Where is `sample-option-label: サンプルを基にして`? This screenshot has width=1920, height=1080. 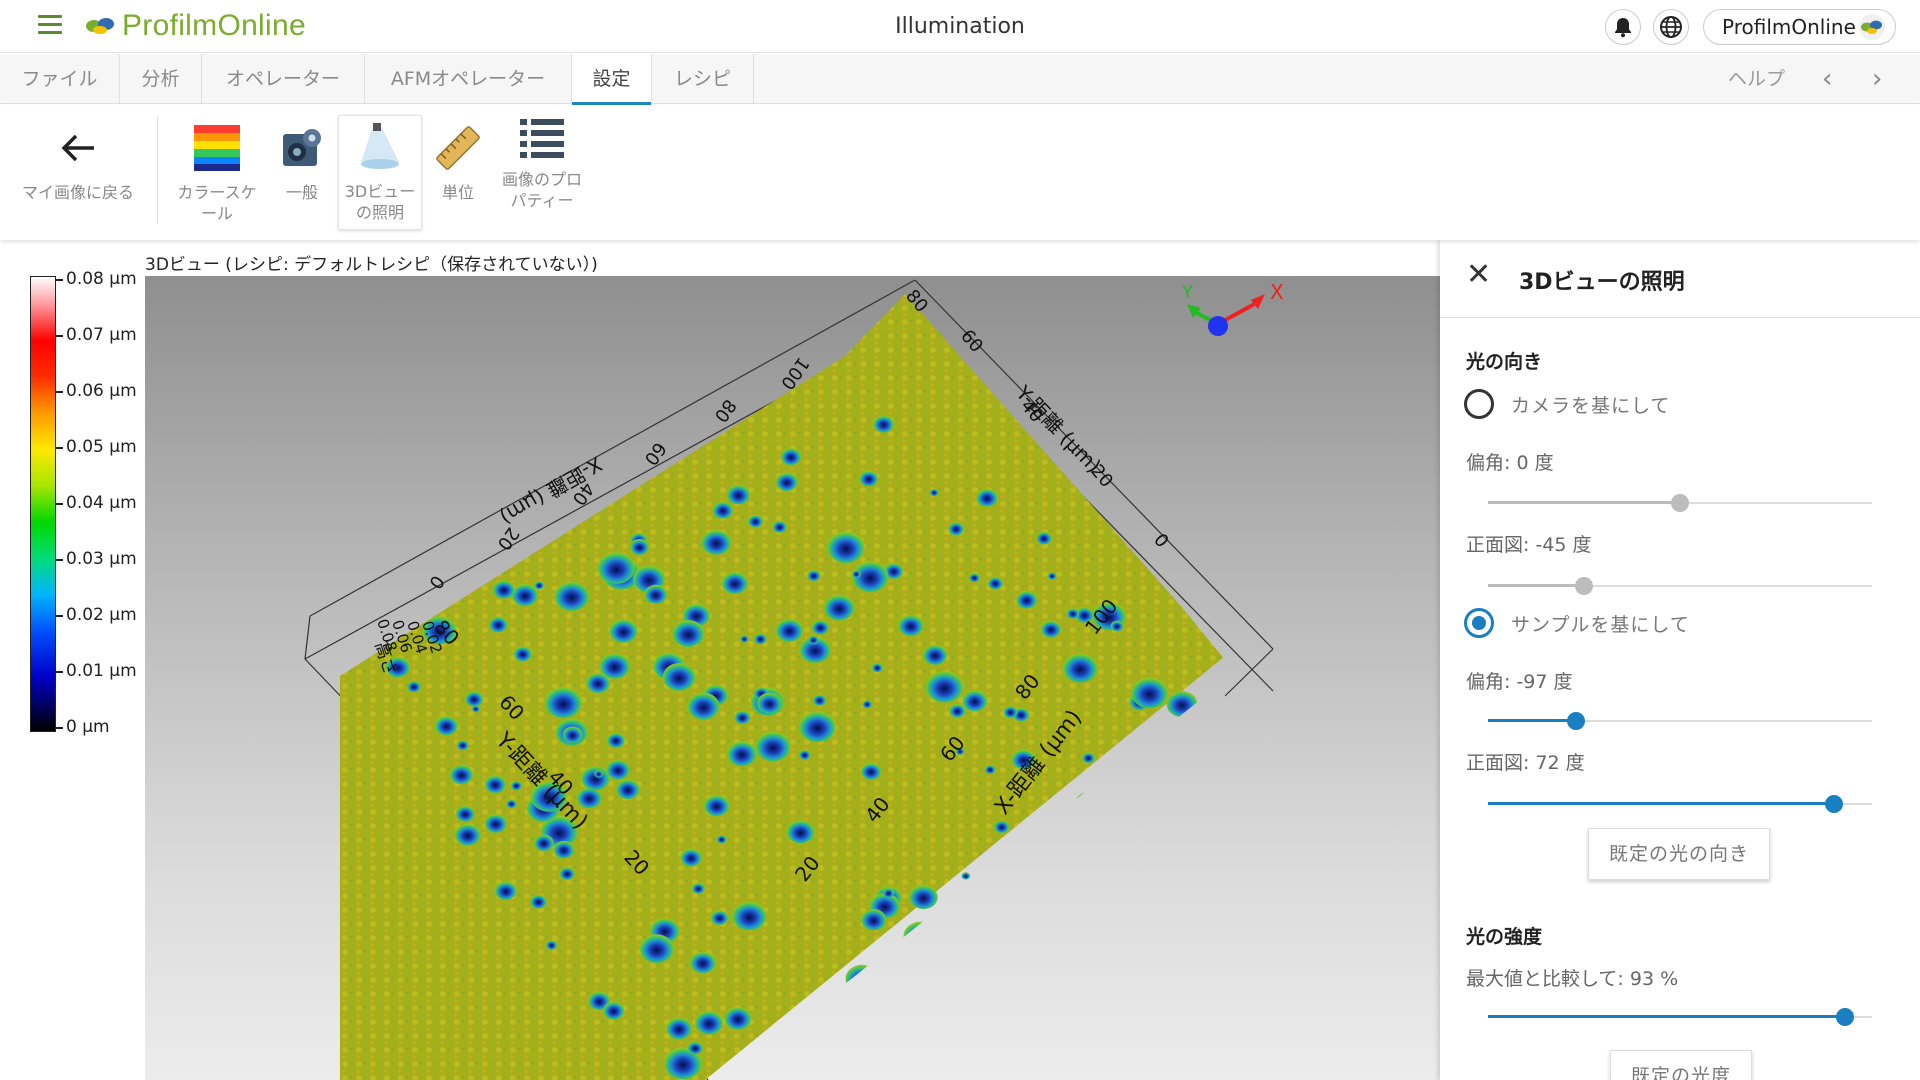 sample-option-label: サンプルを基にして is located at coordinates (1600, 624).